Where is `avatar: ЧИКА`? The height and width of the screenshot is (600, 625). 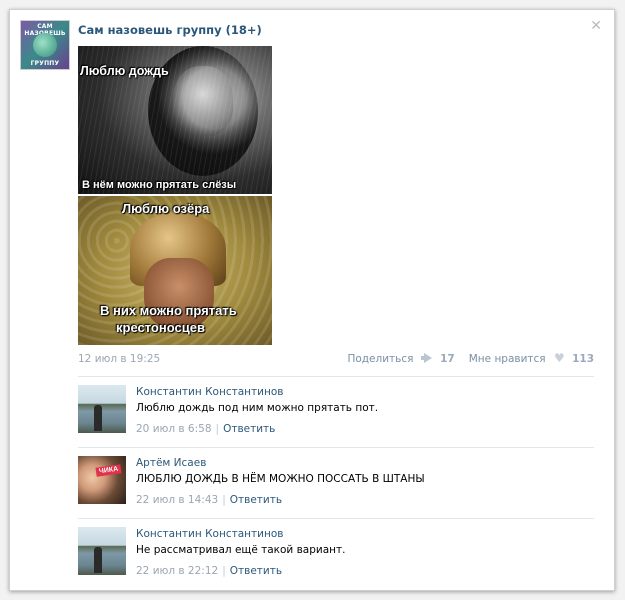
avatar: ЧИКА is located at coordinates (102, 480).